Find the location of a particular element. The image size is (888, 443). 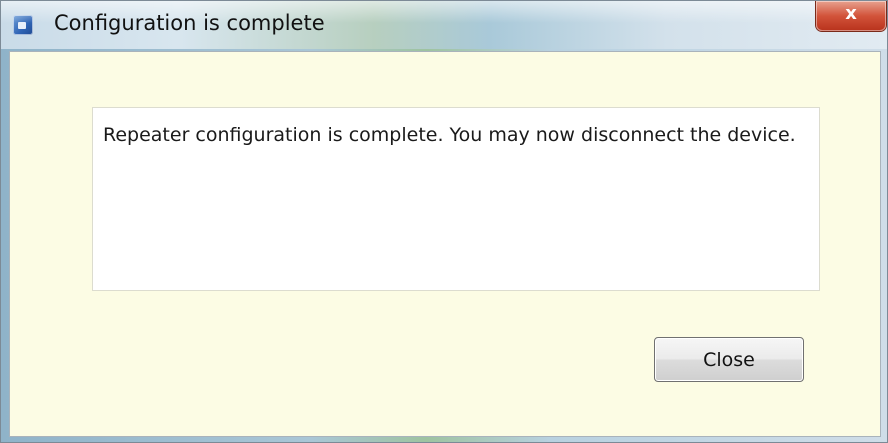

close-icon: x is located at coordinates (851, 16).